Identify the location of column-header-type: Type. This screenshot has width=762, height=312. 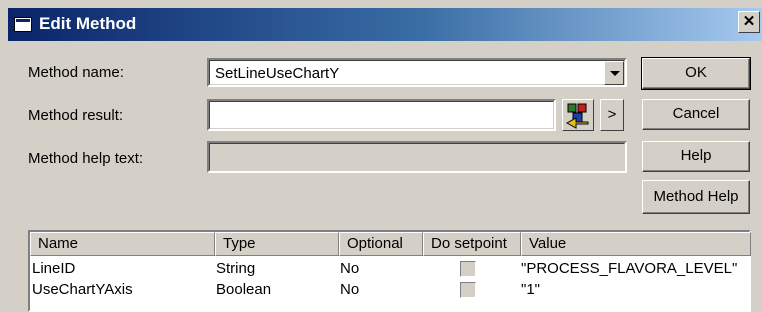
(277, 244).